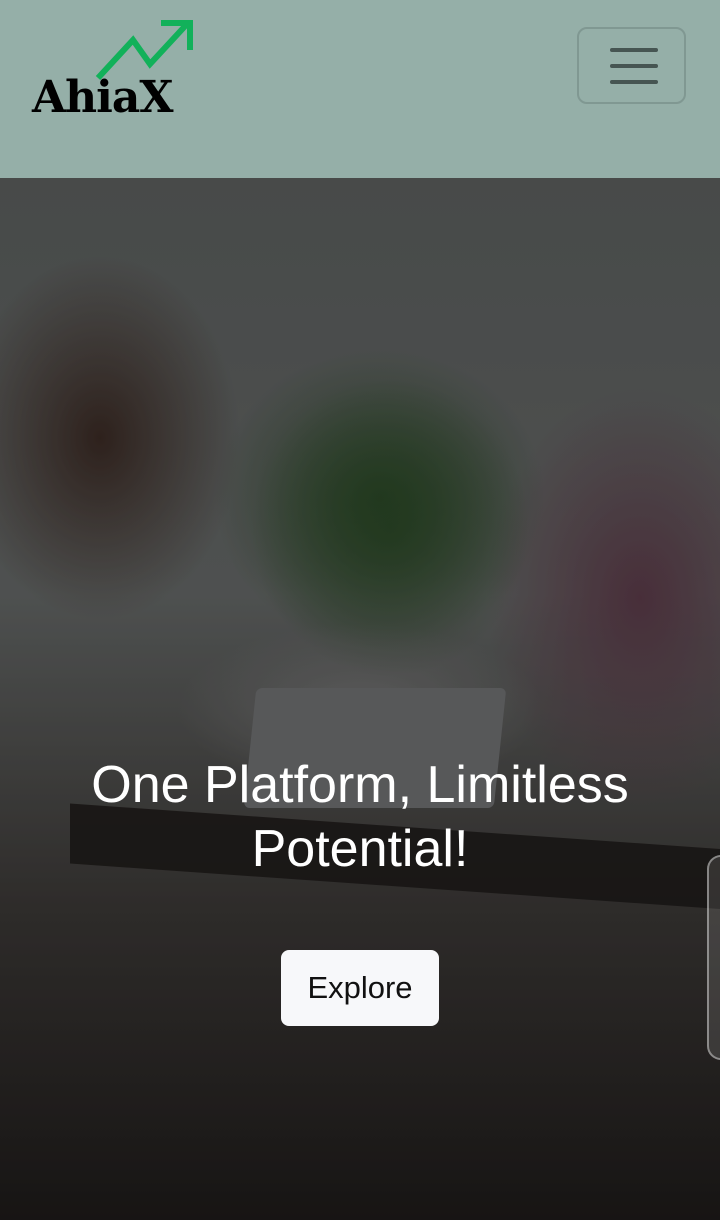 This screenshot has width=720, height=1220. I want to click on explore-button: Explore, so click(360, 988).